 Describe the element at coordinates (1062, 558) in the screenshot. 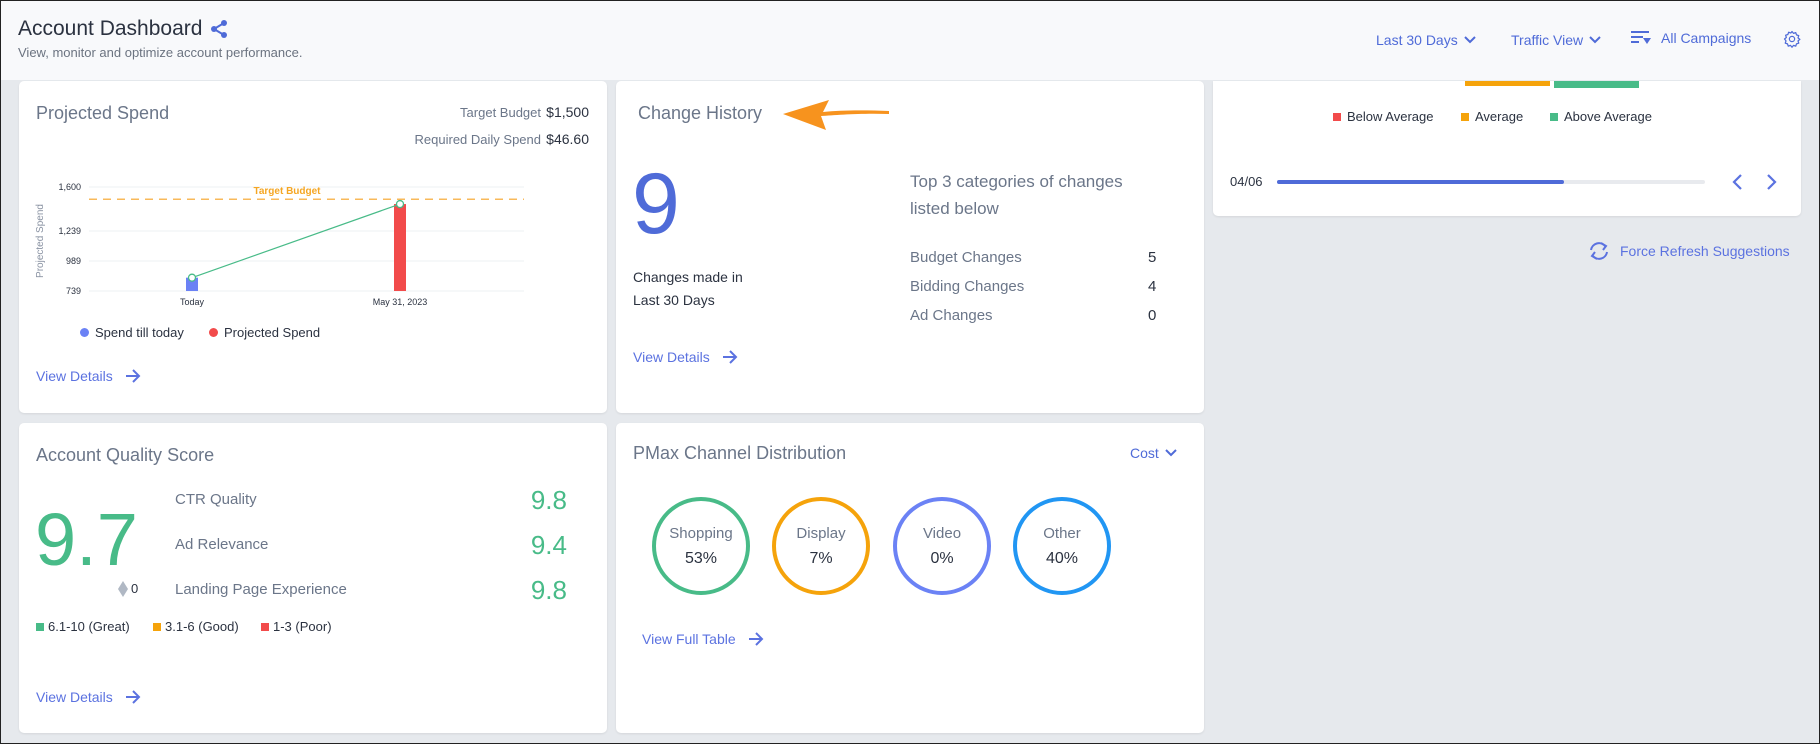

I see `channel-value: 40%` at that location.